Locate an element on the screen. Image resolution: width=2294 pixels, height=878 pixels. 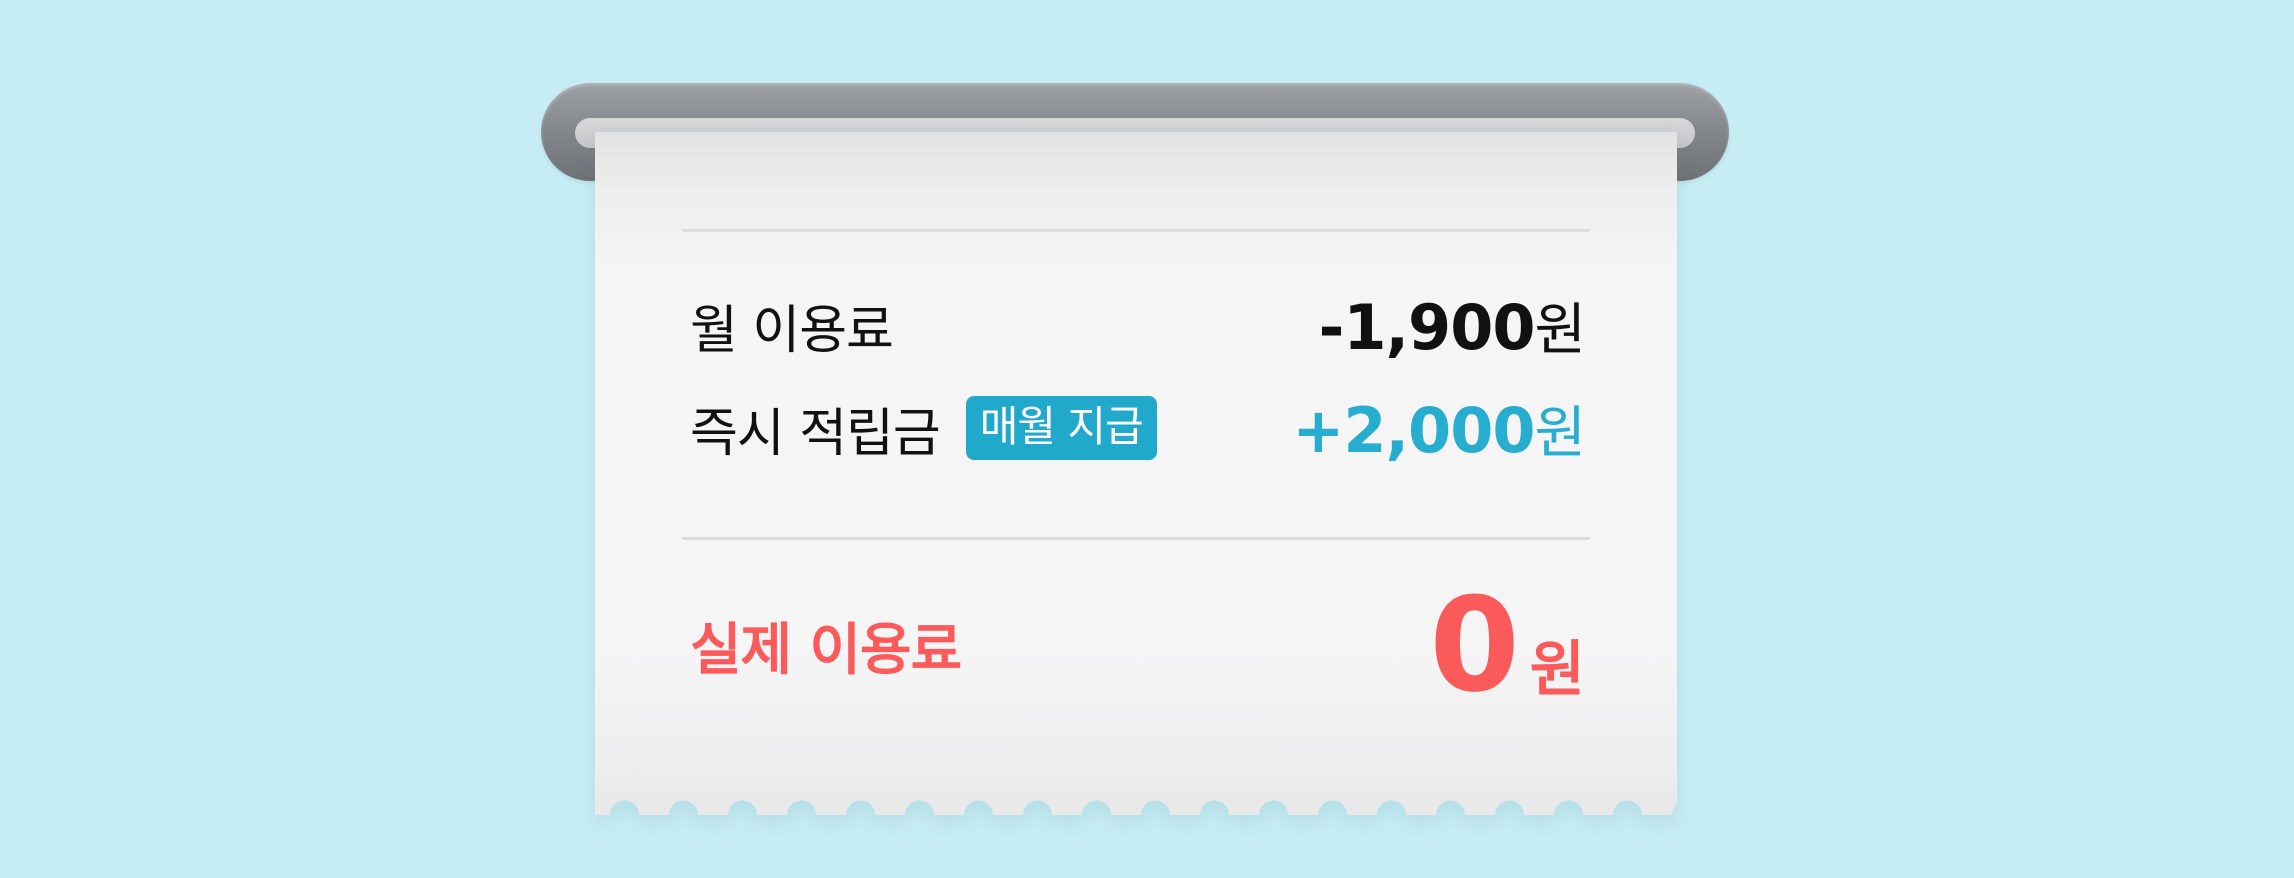
actual-fee-value: 0 is located at coordinates (1474, 645).